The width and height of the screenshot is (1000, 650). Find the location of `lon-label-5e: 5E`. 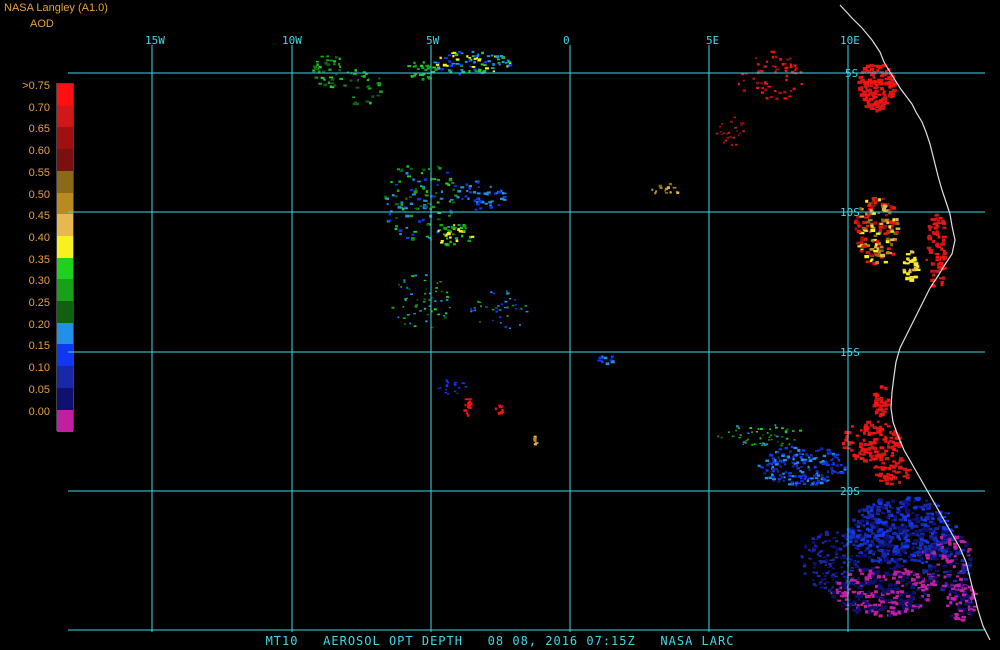

lon-label-5e: 5E is located at coordinates (712, 40).